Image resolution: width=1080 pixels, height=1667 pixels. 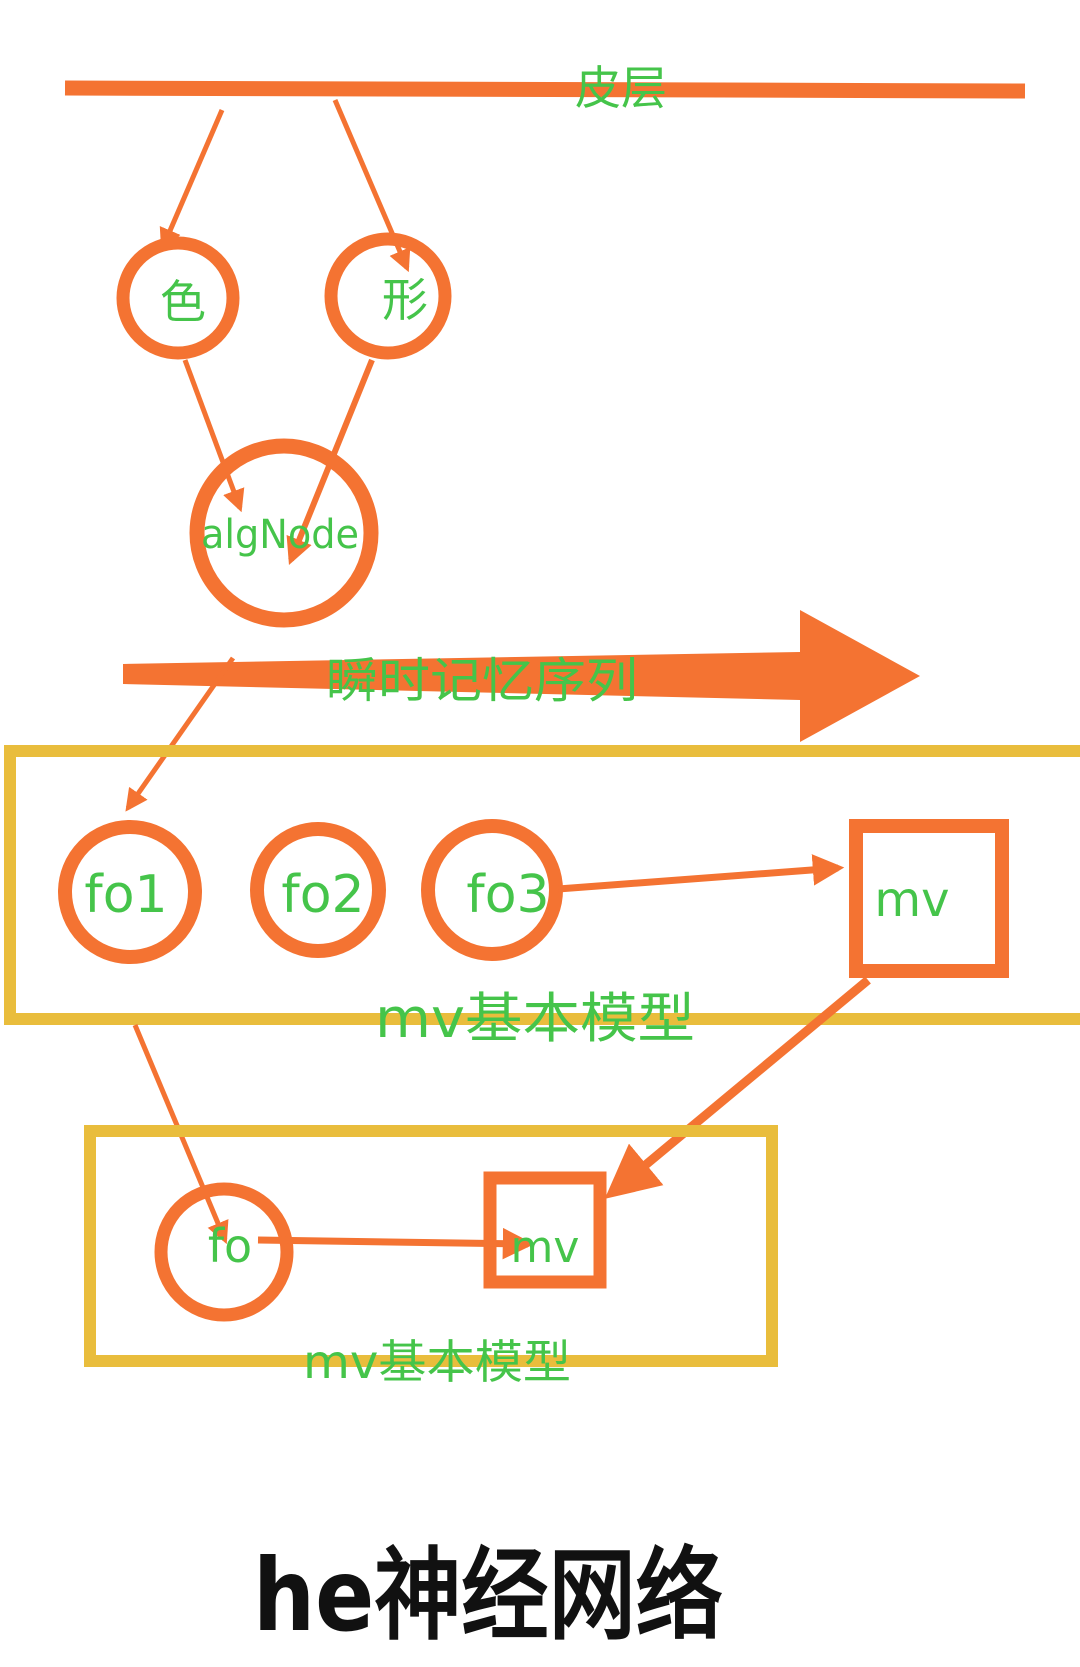 I want to click on fo-label: fo, so click(x=230, y=1246).